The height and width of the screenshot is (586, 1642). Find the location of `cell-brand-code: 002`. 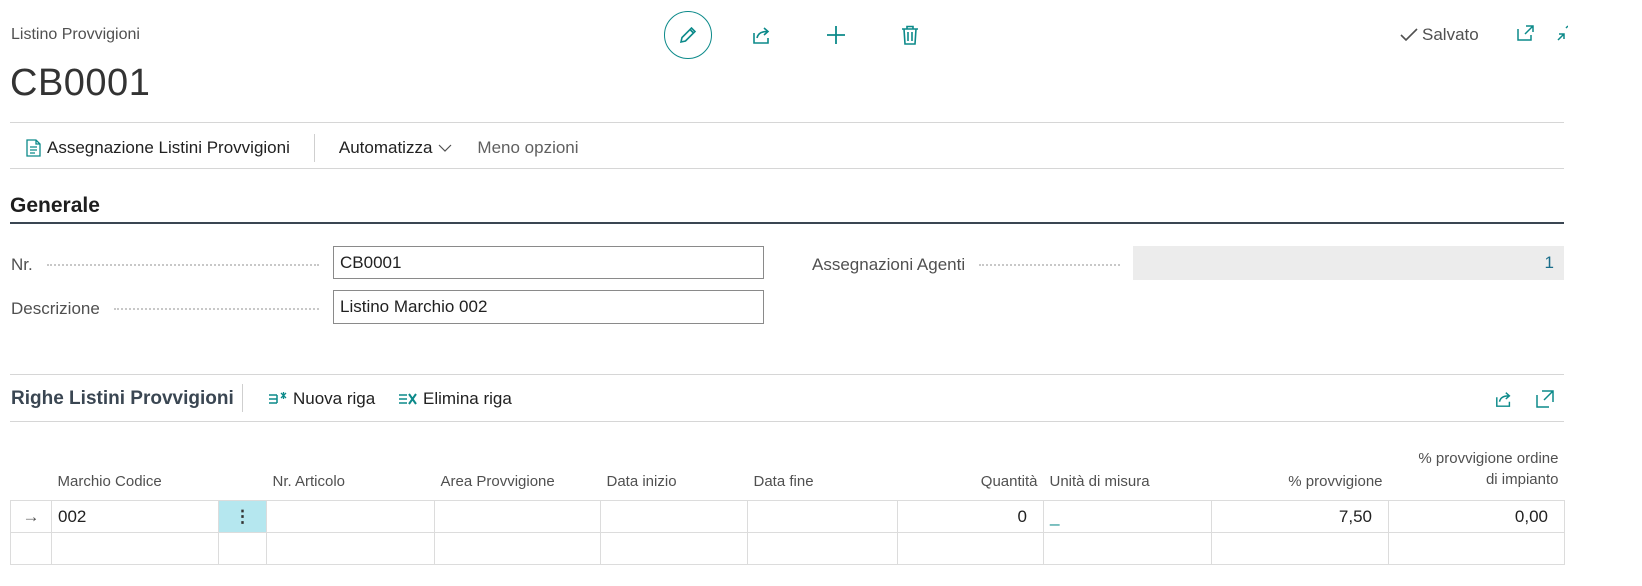

cell-brand-code: 002 is located at coordinates (135, 516).